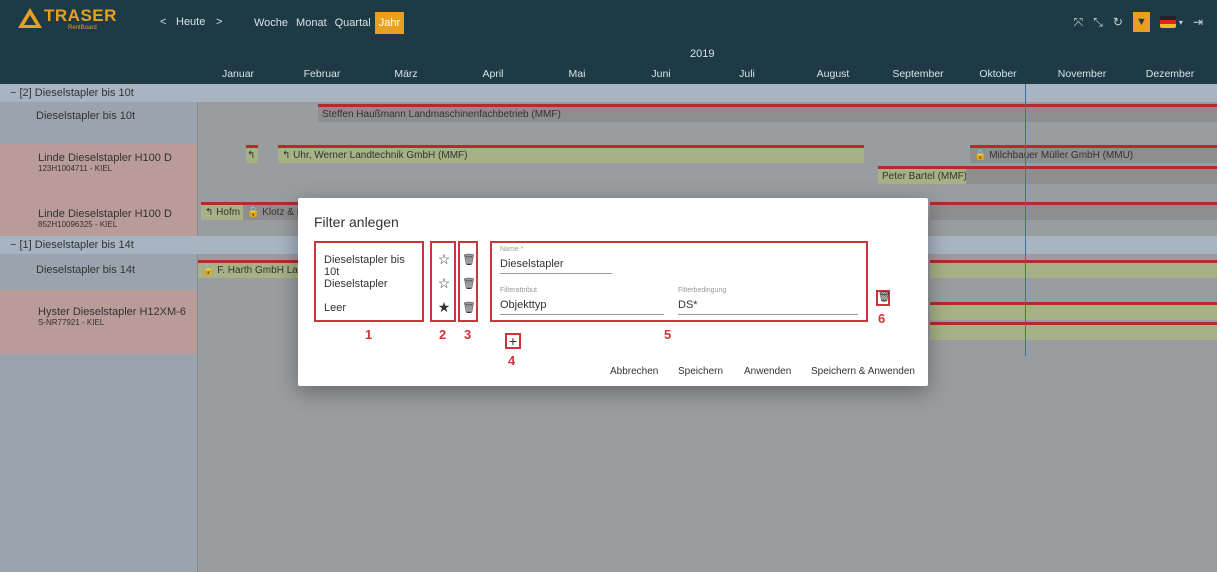 The image size is (1217, 572). What do you see at coordinates (80, 15) in the screenshot?
I see `logo-name: TRASER` at bounding box center [80, 15].